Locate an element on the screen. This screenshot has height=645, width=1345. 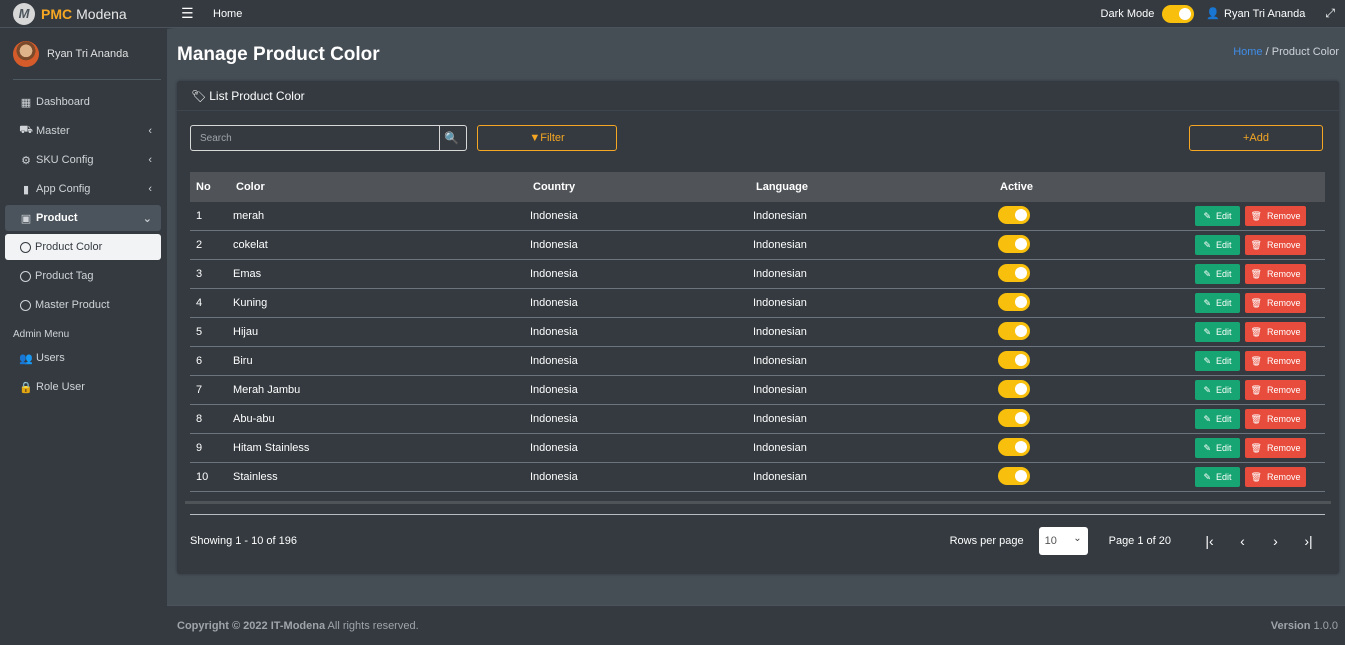
previous-page-icon: ‹ is located at coordinates (1242, 541).